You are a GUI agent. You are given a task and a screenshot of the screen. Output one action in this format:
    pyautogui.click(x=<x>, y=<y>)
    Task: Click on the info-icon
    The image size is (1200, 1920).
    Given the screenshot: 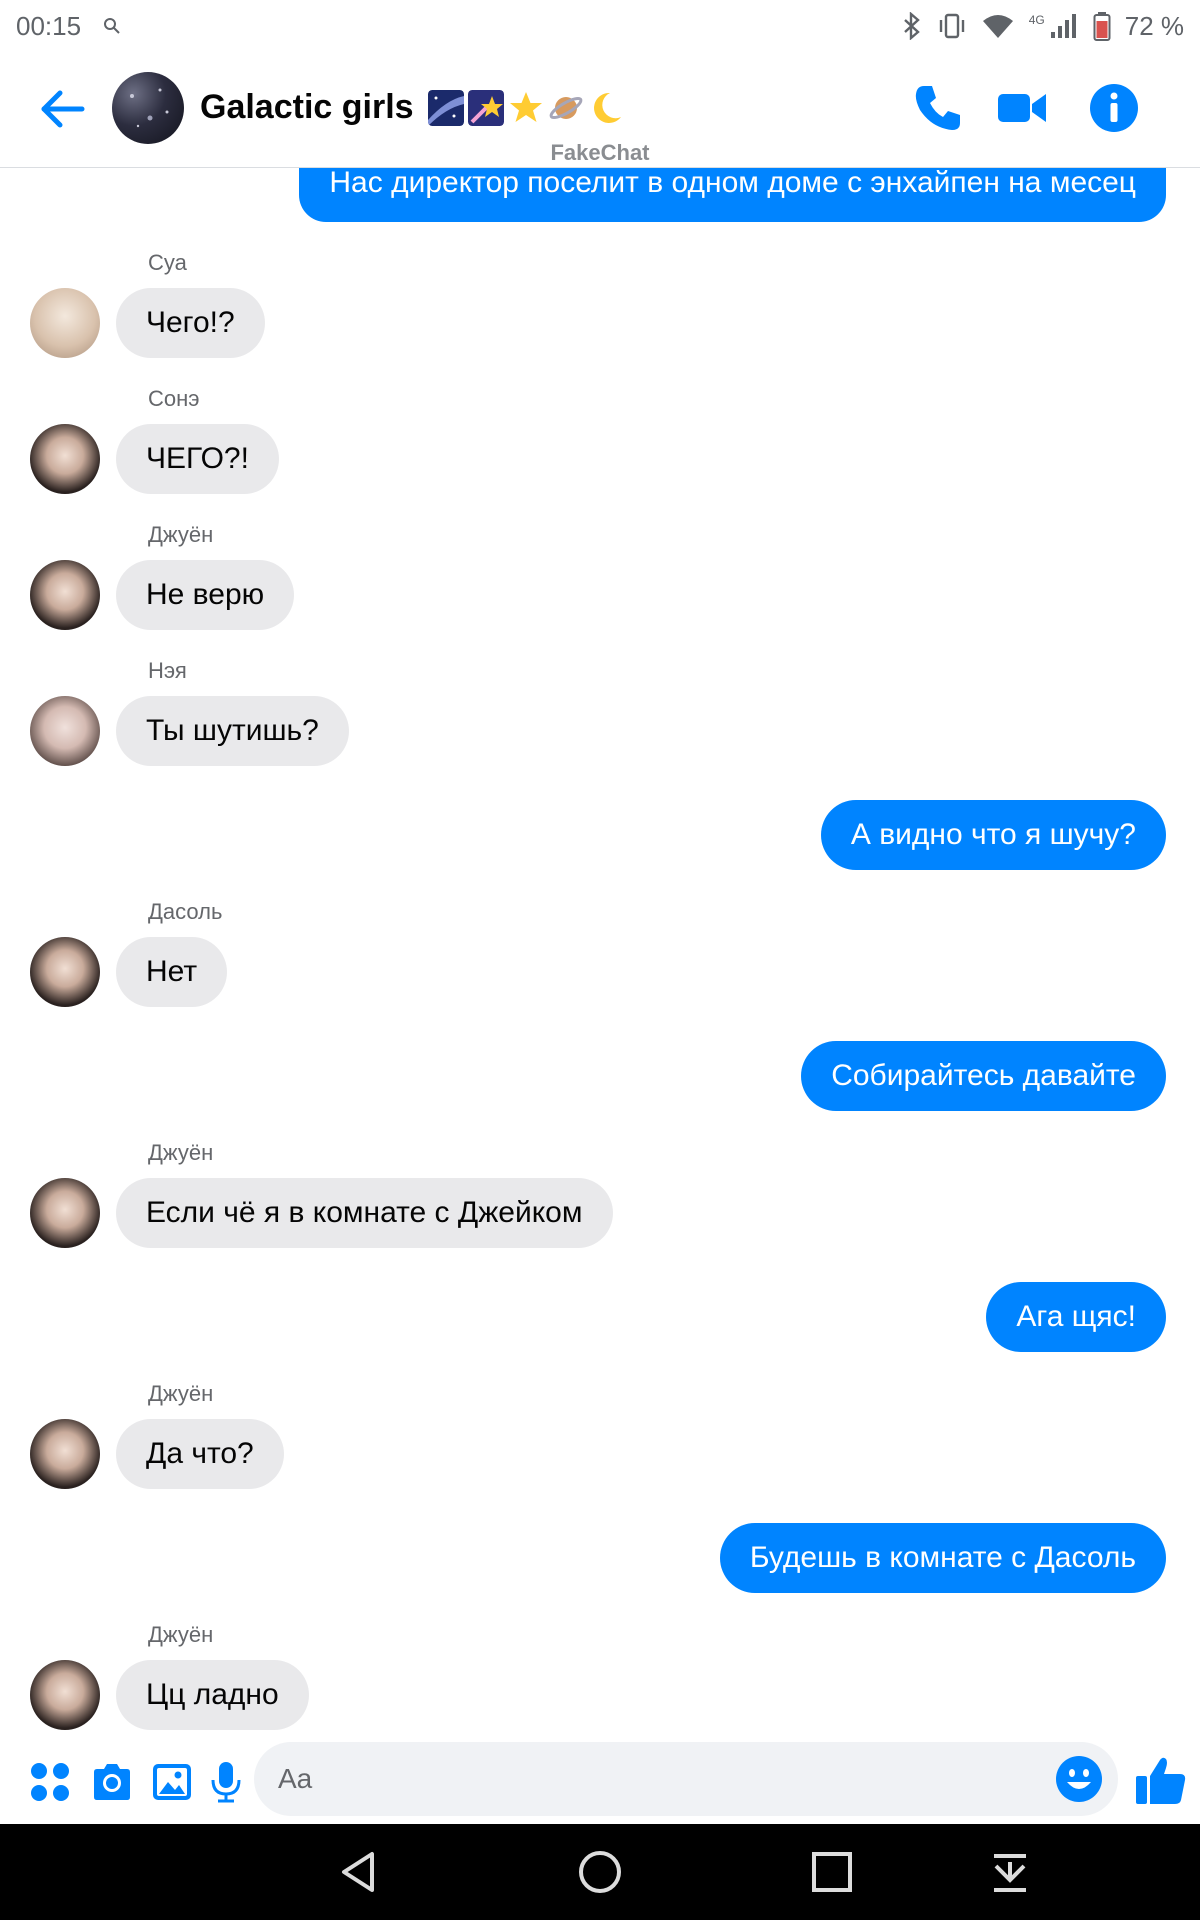 What is the action you would take?
    pyautogui.click(x=1114, y=108)
    